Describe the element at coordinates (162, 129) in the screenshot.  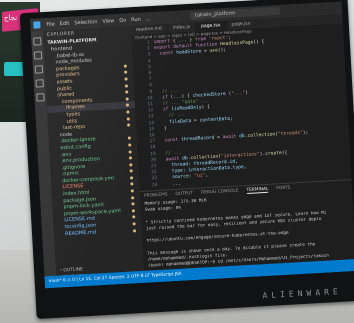
I see `code-line: }` at that location.